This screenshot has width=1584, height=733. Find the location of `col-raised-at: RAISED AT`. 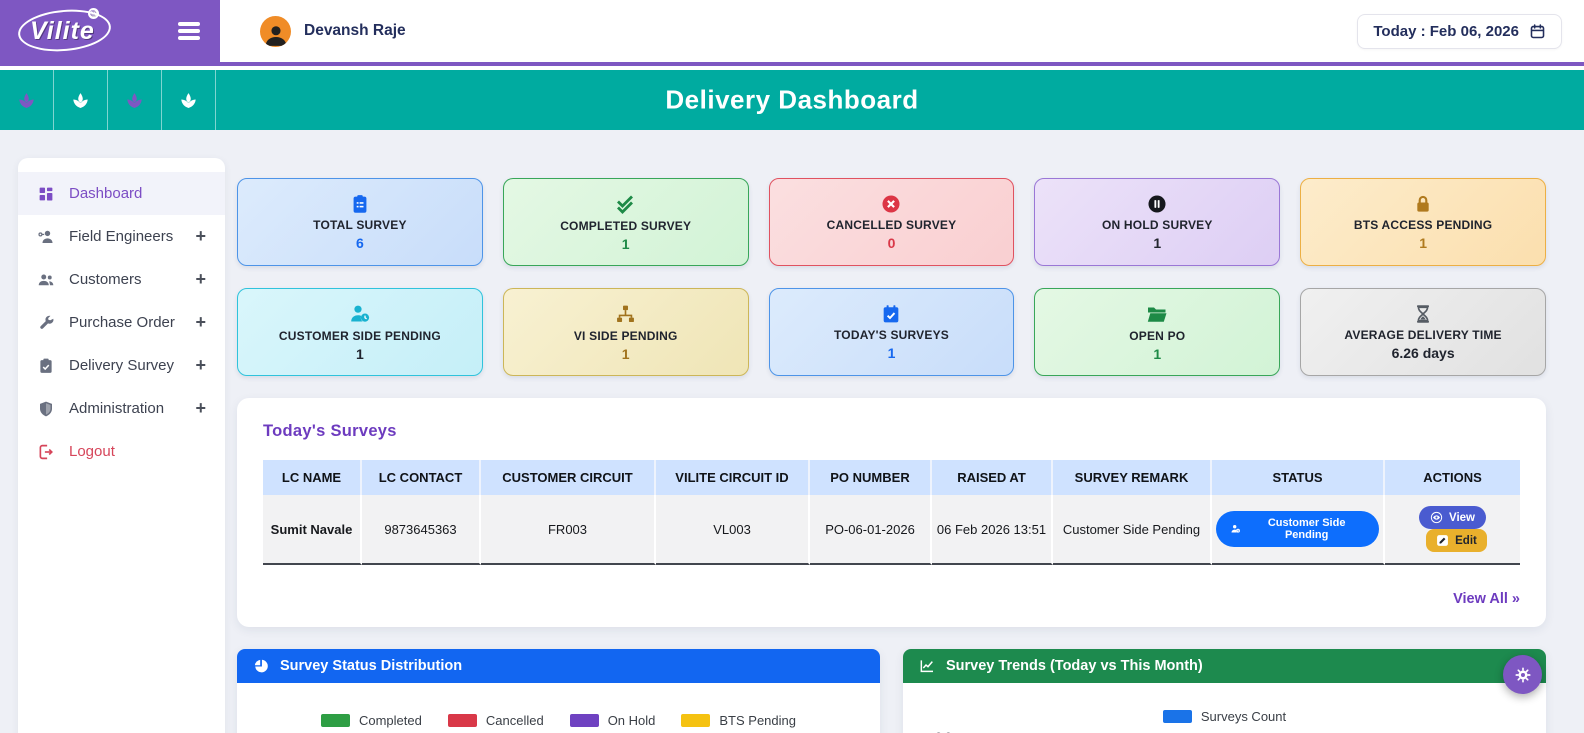

col-raised-at: RAISED AT is located at coordinates (992, 477).